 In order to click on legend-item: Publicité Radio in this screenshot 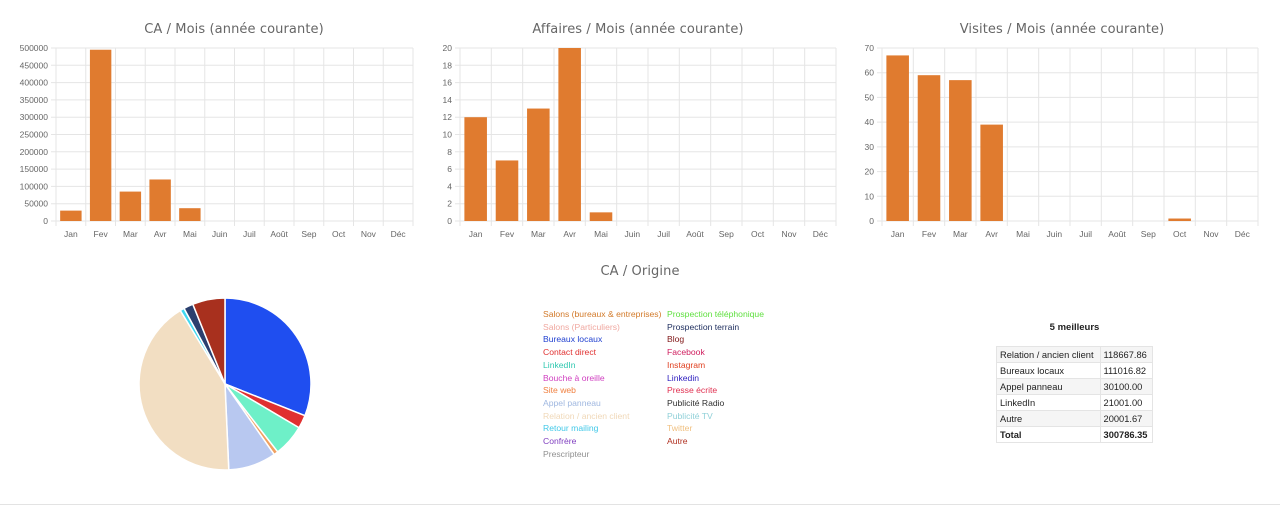, I will do `click(695, 403)`.